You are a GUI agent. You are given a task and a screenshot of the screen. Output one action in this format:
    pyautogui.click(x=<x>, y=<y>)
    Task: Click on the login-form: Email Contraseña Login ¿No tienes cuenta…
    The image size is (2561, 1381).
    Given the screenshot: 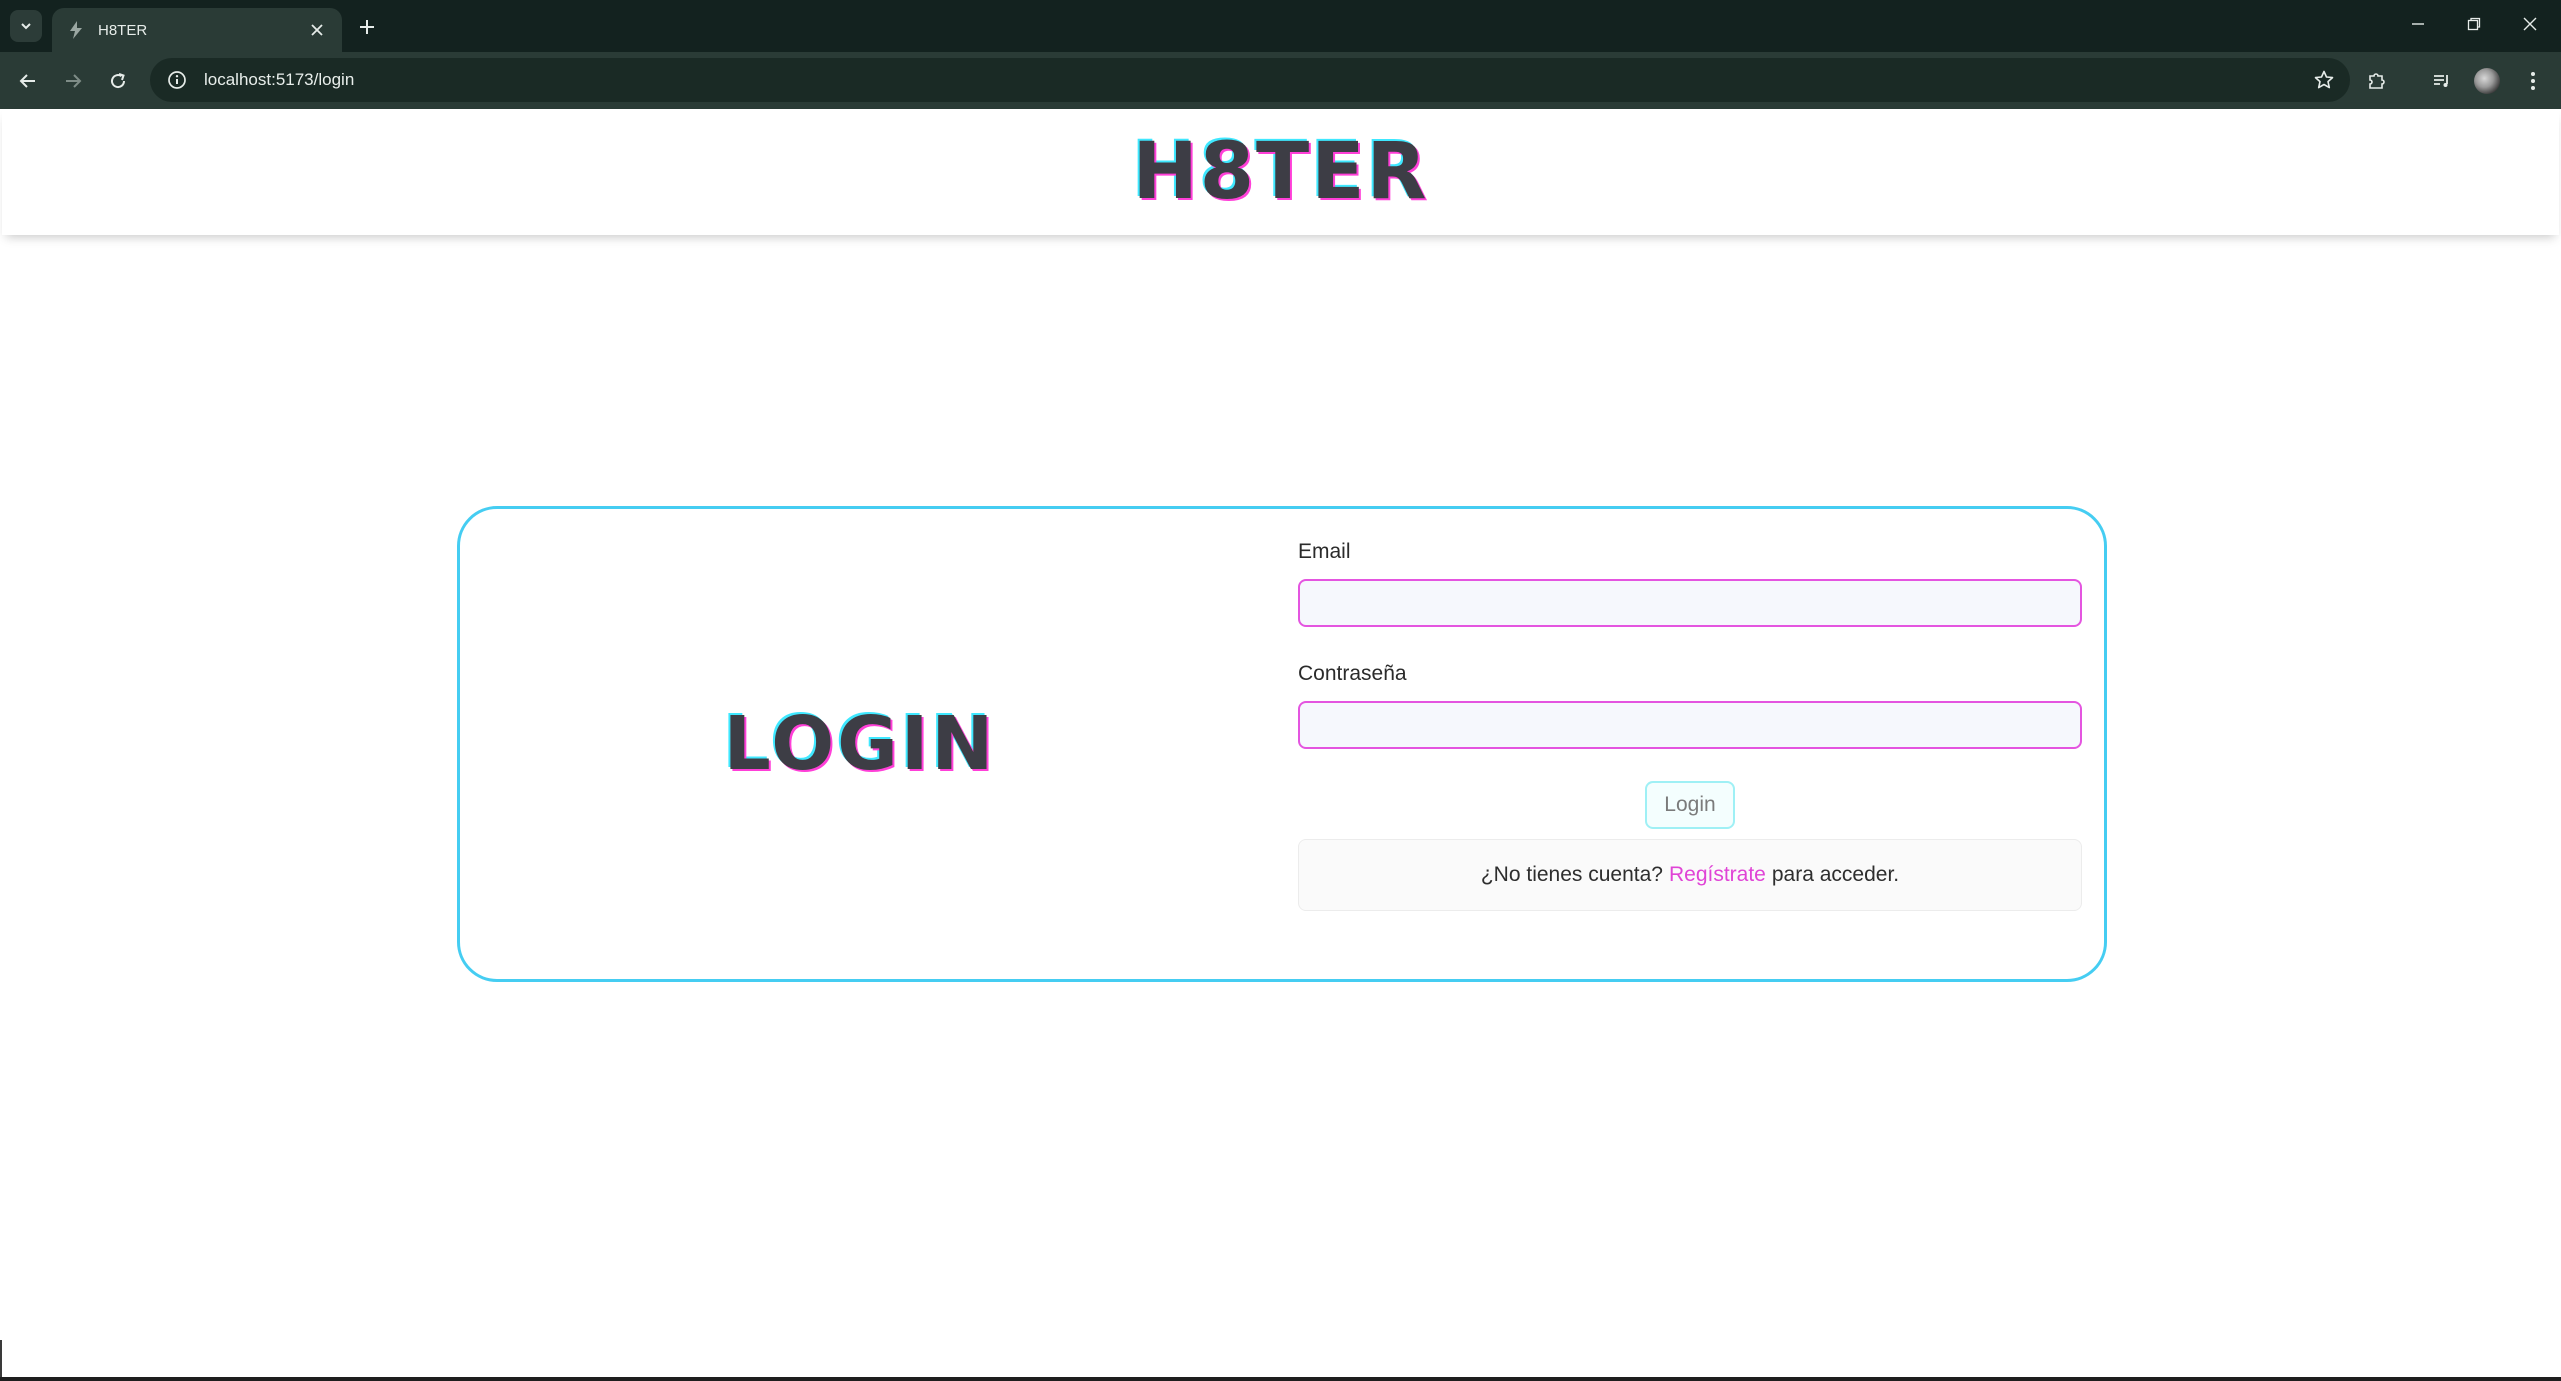 What is the action you would take?
    pyautogui.click(x=1690, y=725)
    